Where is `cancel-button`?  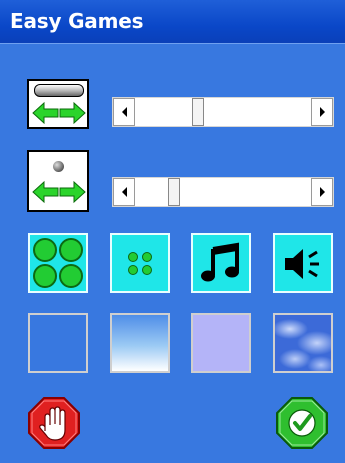
cancel-button is located at coordinates (54, 423).